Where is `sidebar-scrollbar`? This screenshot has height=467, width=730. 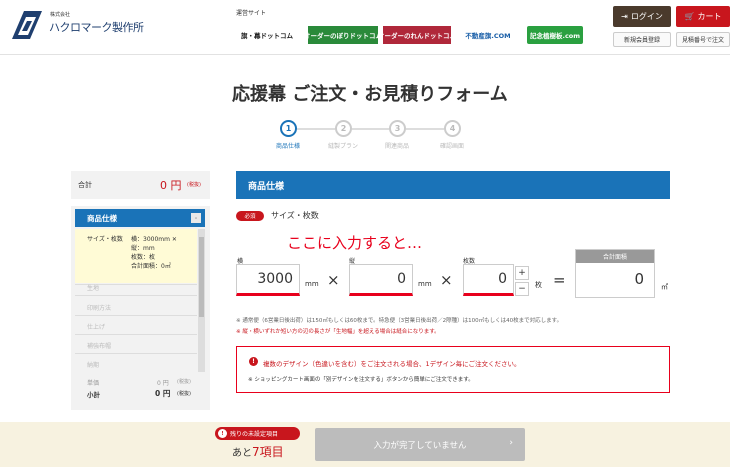
sidebar-scrollbar is located at coordinates (201, 300).